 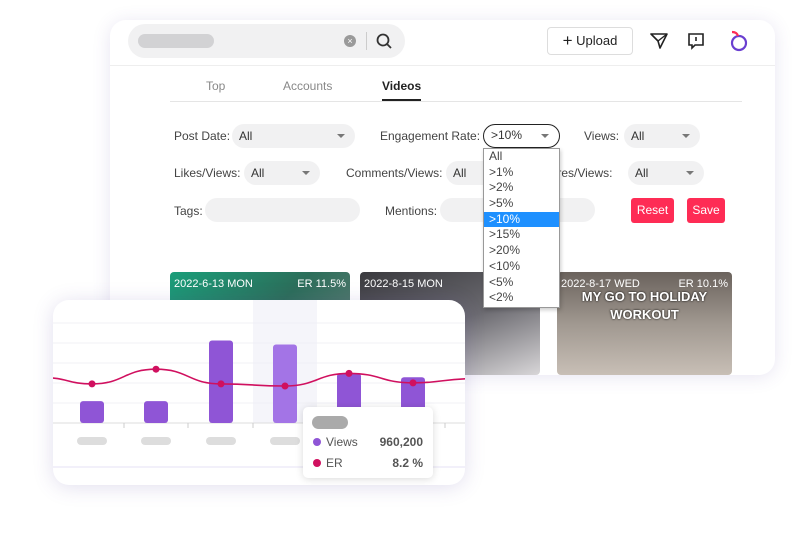 I want to click on engagement-rate-select: >10%, so click(x=521, y=136).